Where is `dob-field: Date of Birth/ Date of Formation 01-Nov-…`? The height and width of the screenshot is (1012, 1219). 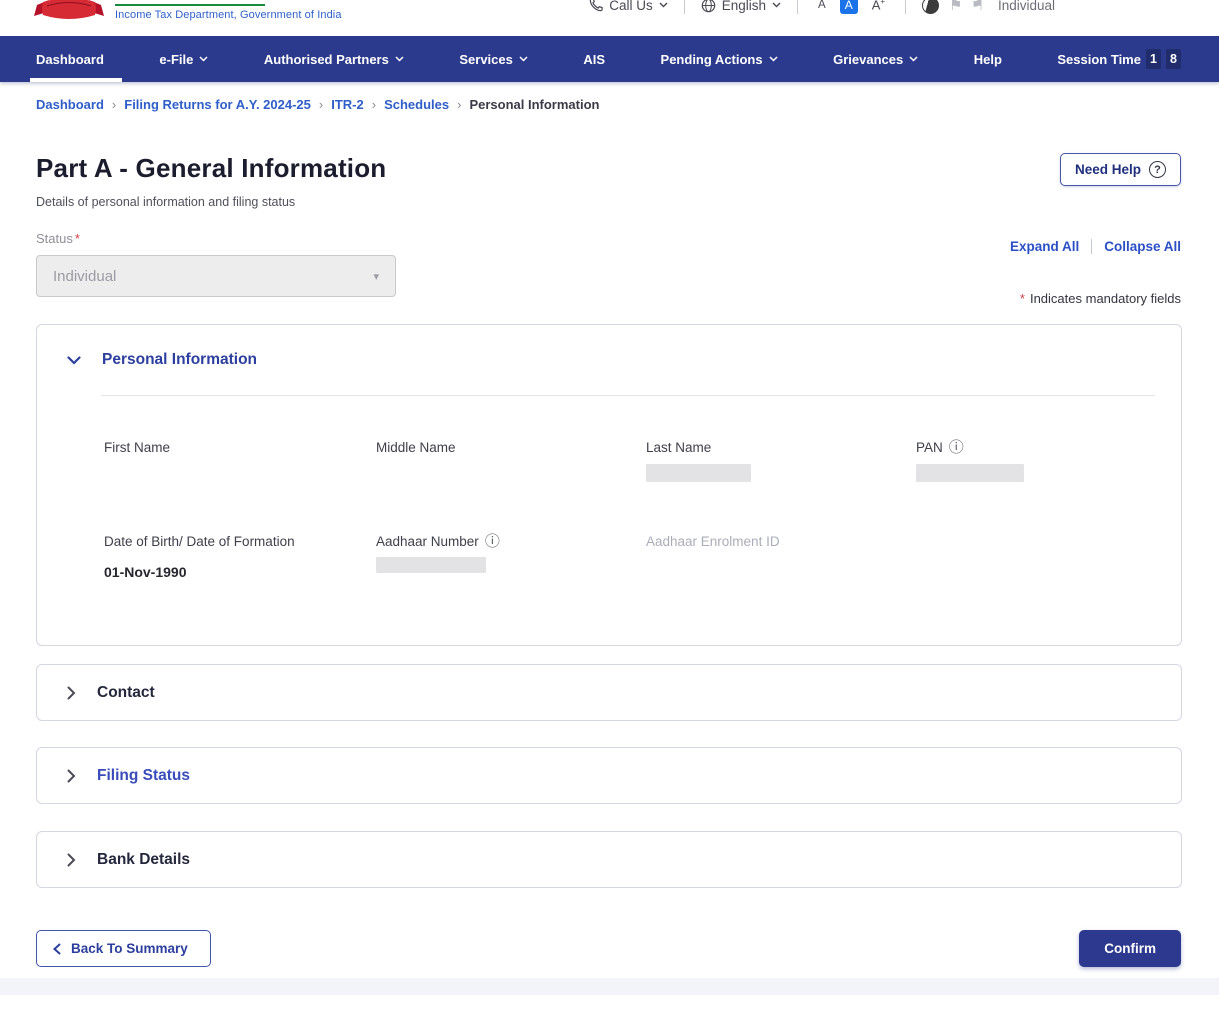
dob-field: Date of Birth/ Date of Formation 01-Nov-… is located at coordinates (240, 557).